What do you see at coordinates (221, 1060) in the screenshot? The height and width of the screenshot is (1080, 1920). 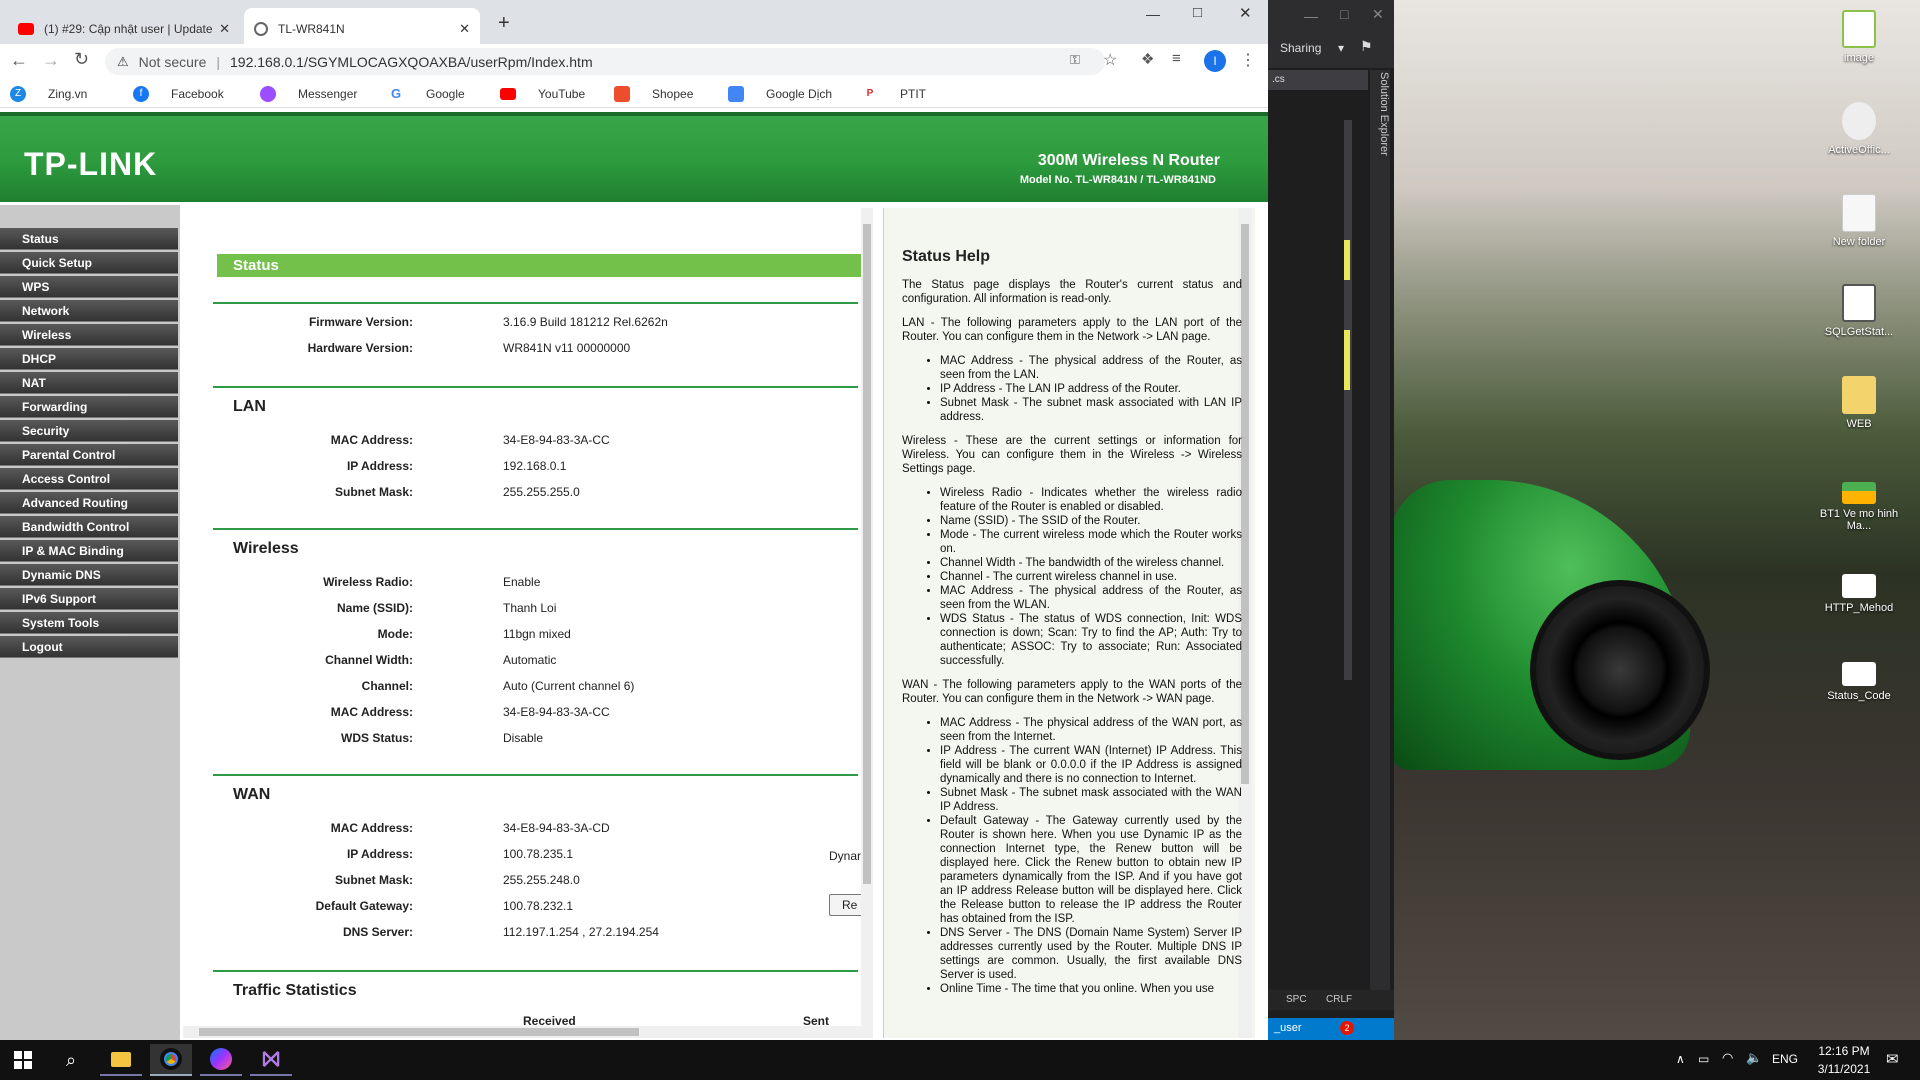 I see `messenger-icon` at bounding box center [221, 1060].